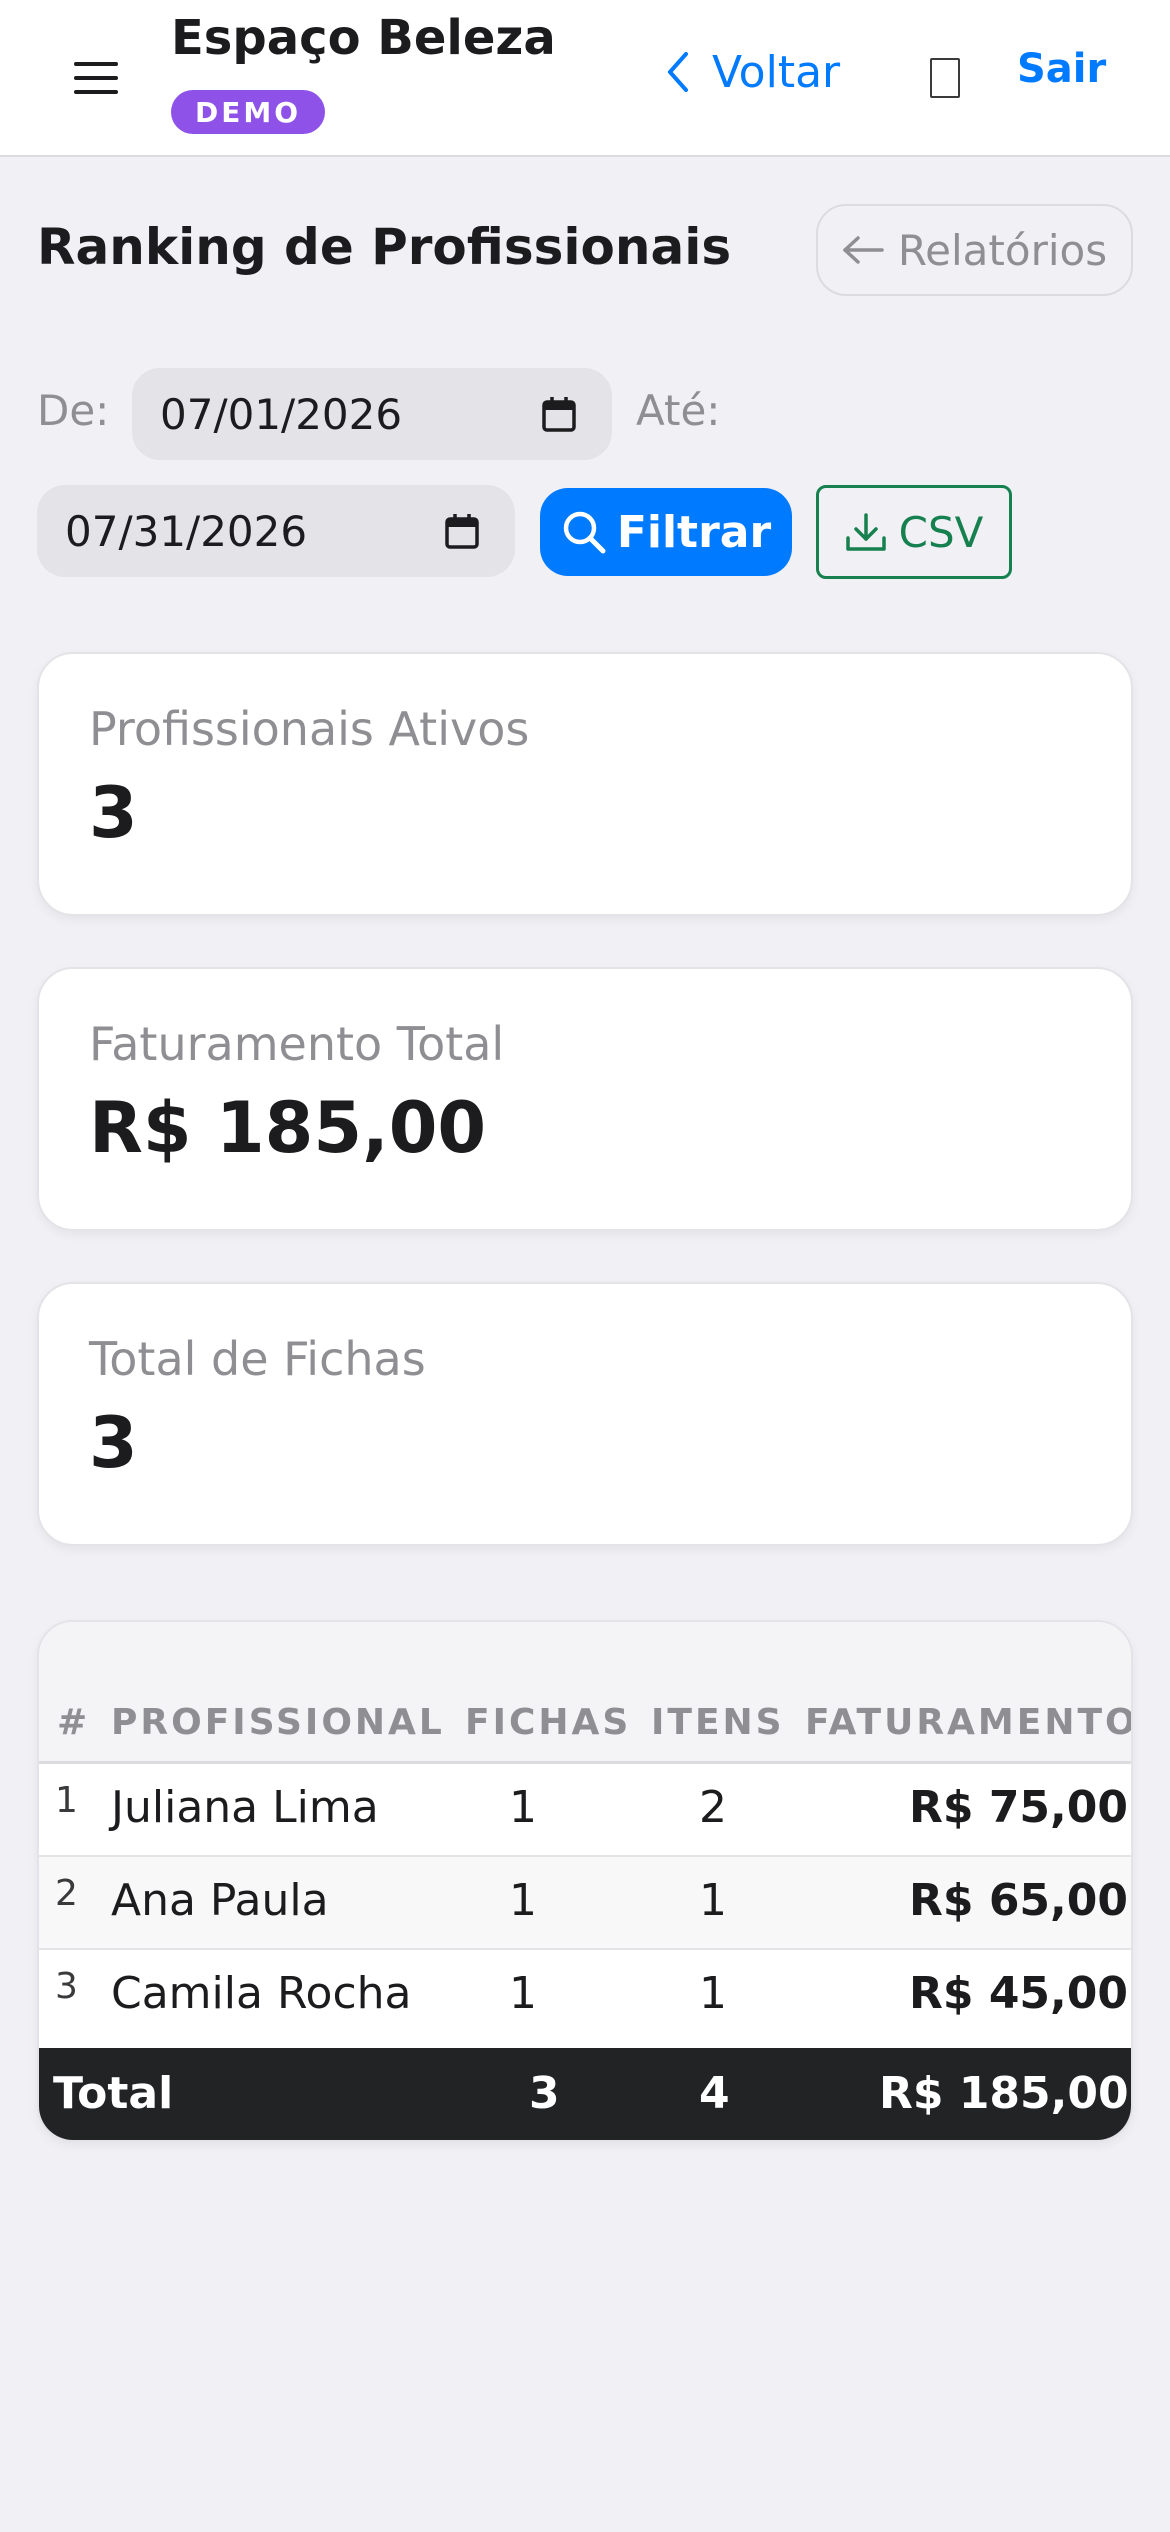 Image resolution: width=1170 pixels, height=2532 pixels. What do you see at coordinates (544, 2093) in the screenshot?
I see `total-fichas: 3` at bounding box center [544, 2093].